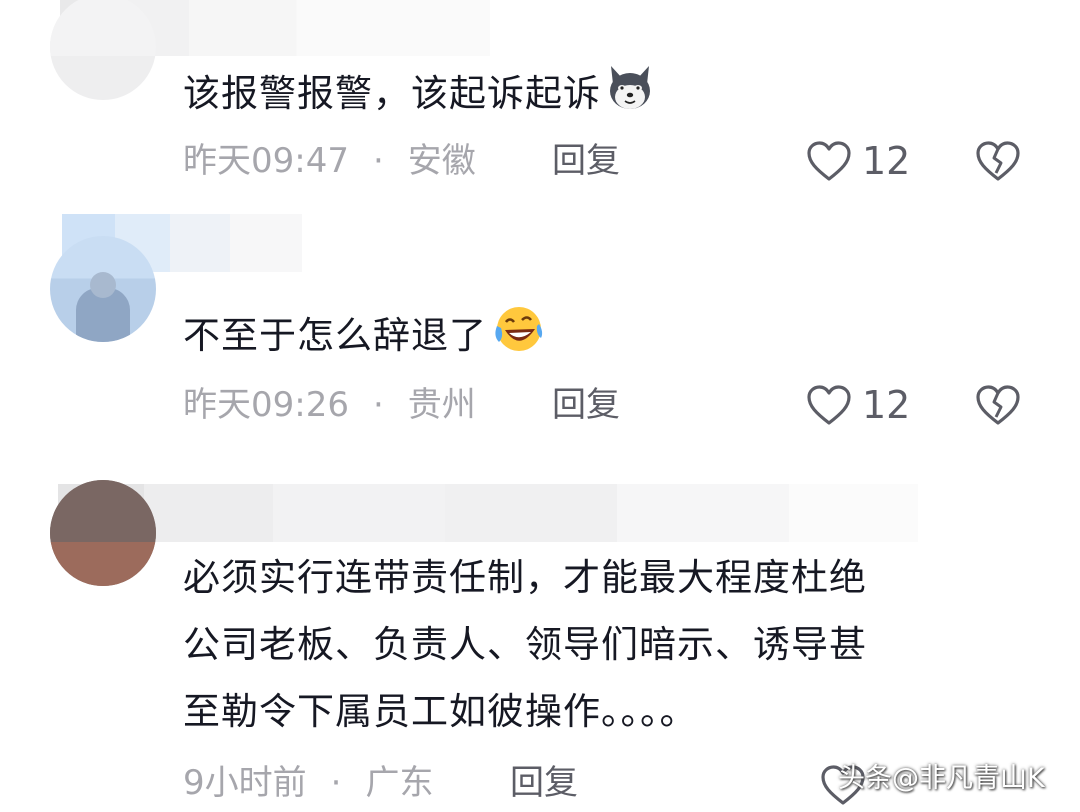  I want to click on comment-text: 不至于怎么辞退了, so click(603, 338).